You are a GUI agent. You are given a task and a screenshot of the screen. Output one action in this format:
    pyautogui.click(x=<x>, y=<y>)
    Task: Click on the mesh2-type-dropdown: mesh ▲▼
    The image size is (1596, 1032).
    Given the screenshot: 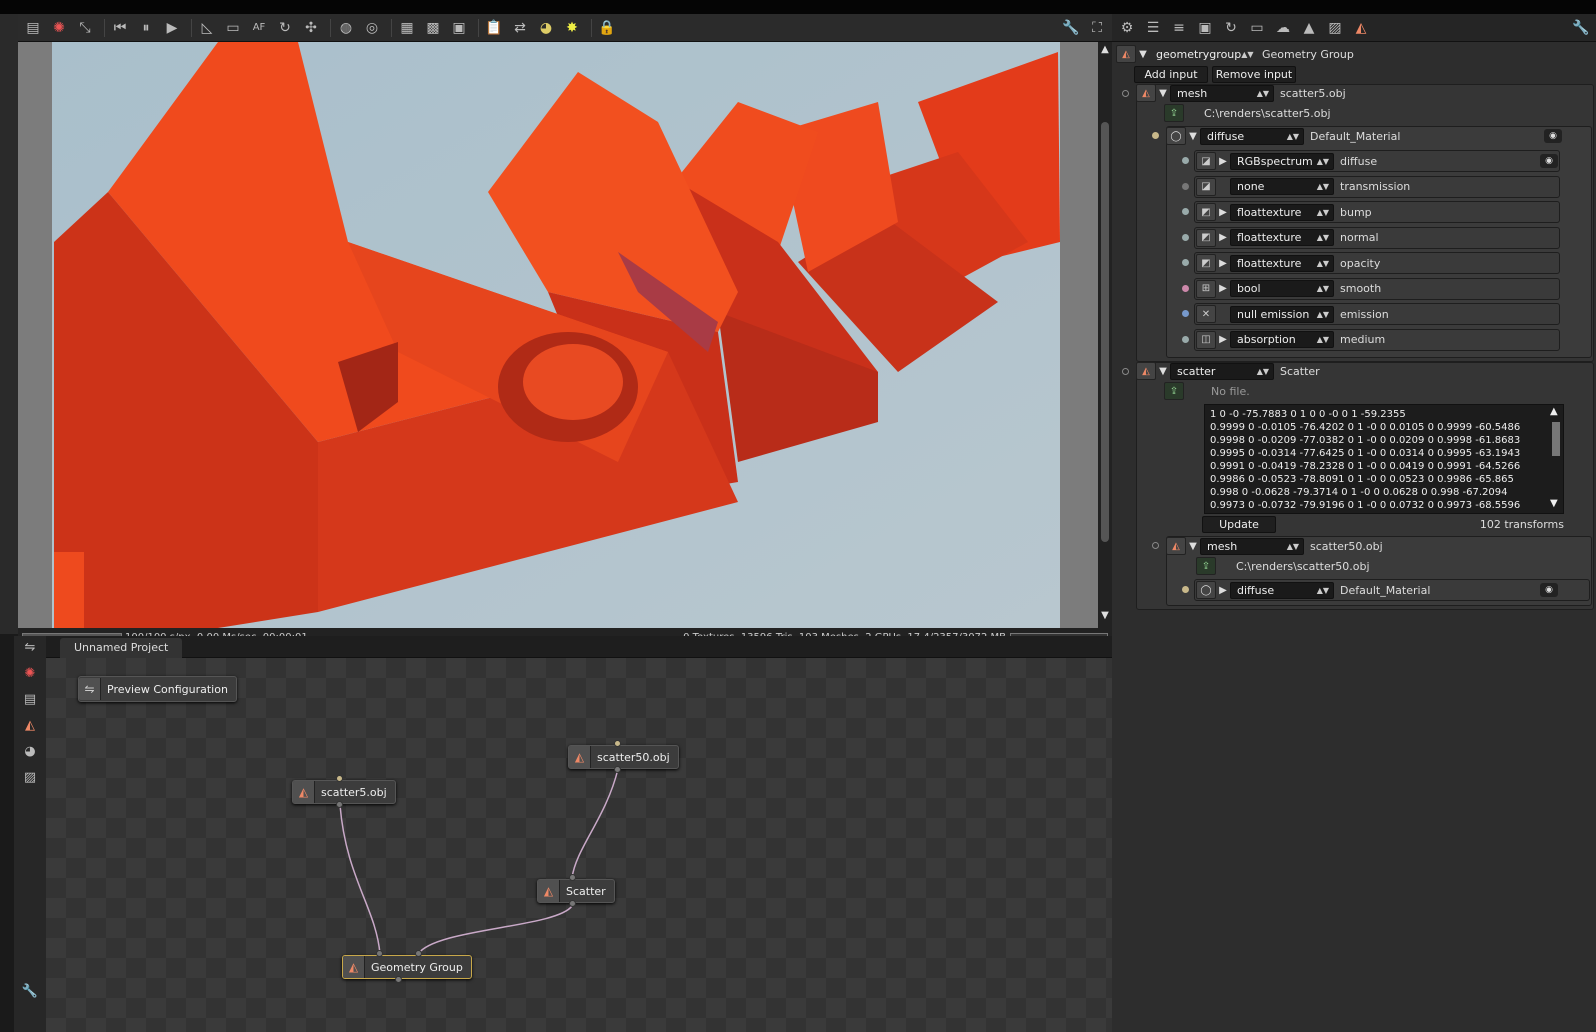 What is the action you would take?
    pyautogui.click(x=1252, y=546)
    